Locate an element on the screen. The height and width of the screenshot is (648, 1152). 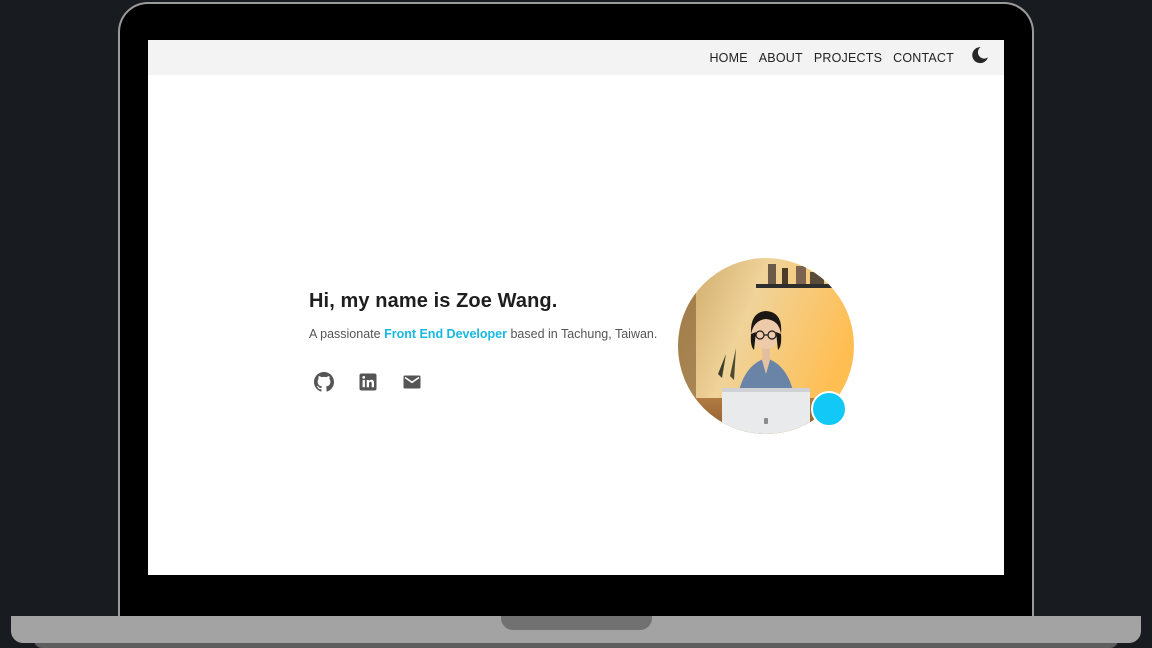
linkedin-icon is located at coordinates (368, 382).